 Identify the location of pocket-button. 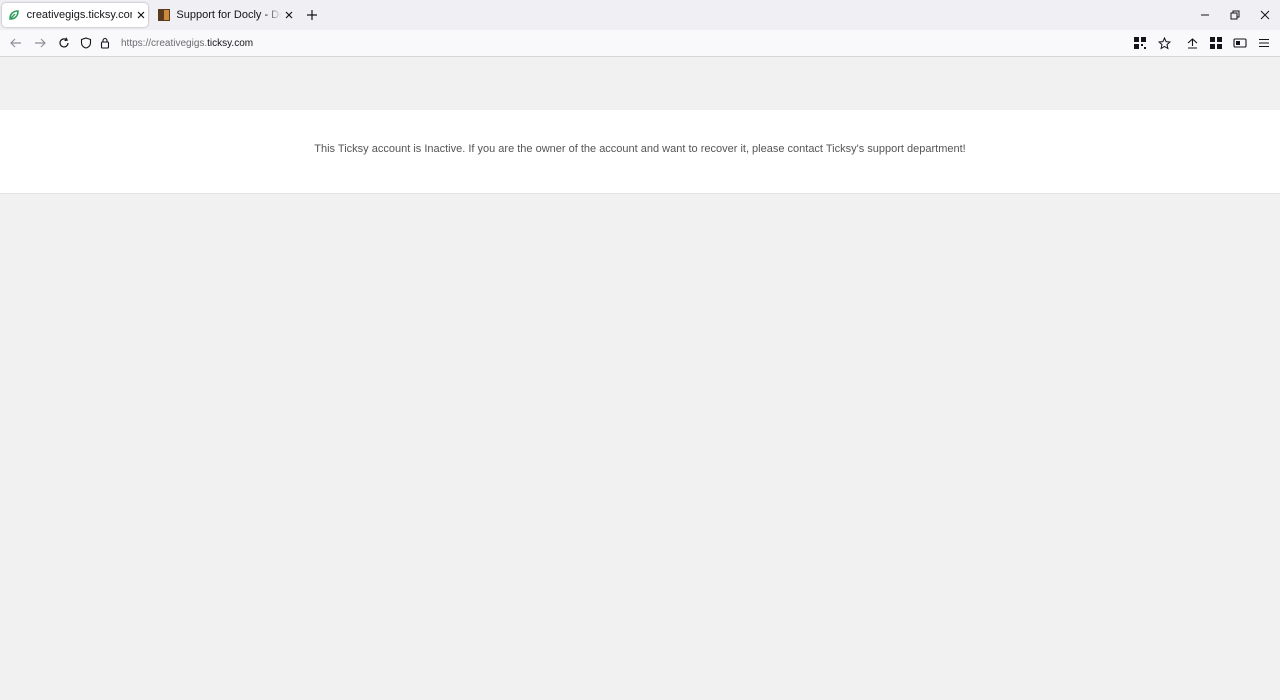
(1192, 43).